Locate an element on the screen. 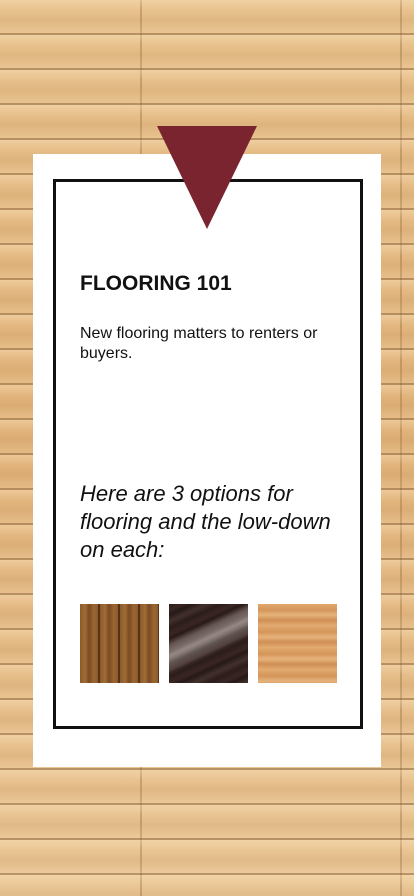 Image resolution: width=414 pixels, height=896 pixels. down-triangle-marker-icon is located at coordinates (207, 177).